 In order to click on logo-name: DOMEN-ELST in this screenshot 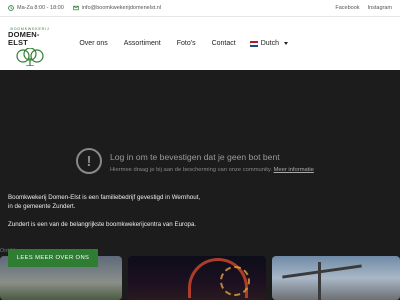, I will do `click(24, 38)`.